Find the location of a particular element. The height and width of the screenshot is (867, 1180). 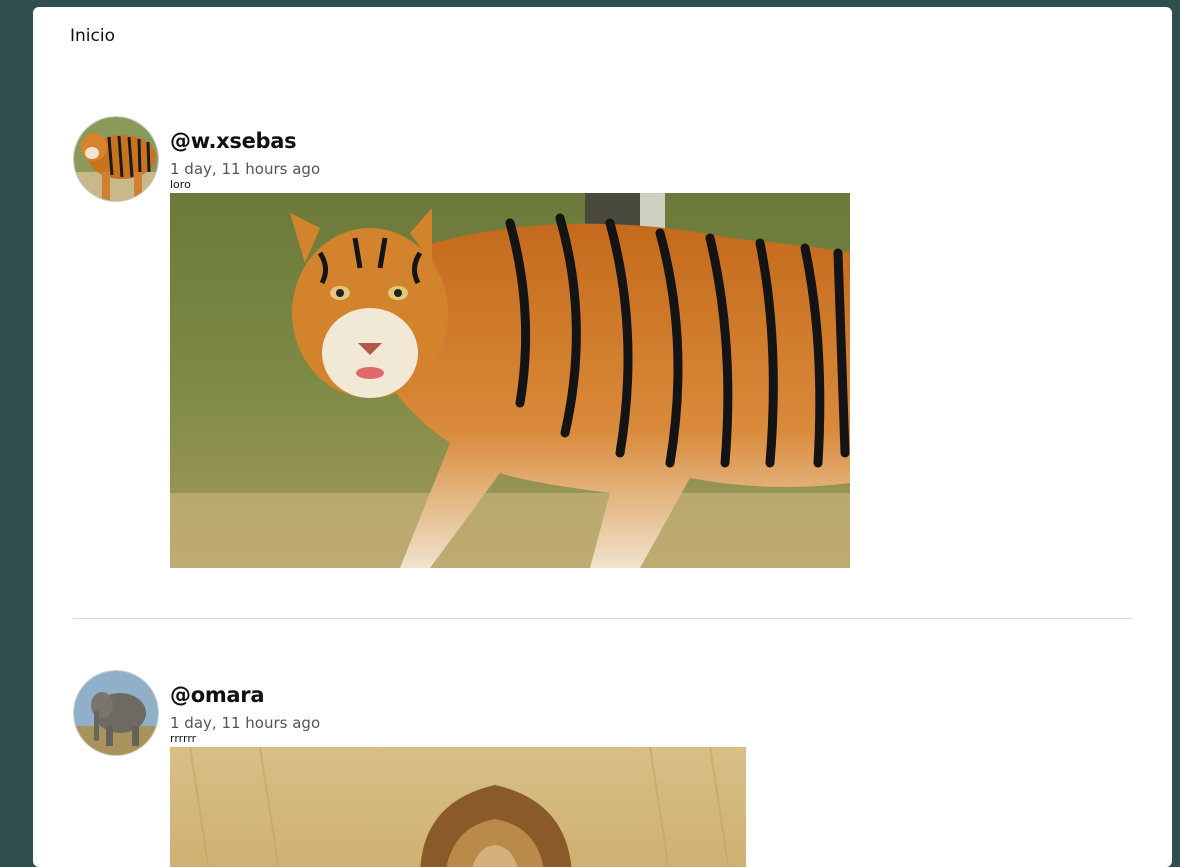

post-username: @omara is located at coordinates (217, 695).